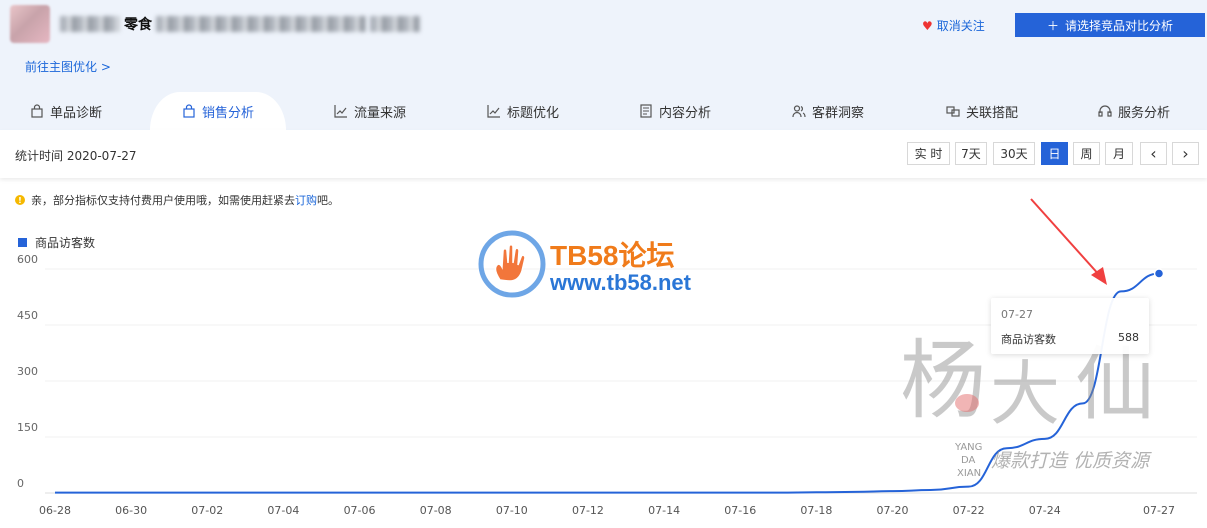 This screenshot has height=528, width=1207. Describe the element at coordinates (131, 510) in the screenshot. I see `x-tick-label: 06-30` at that location.